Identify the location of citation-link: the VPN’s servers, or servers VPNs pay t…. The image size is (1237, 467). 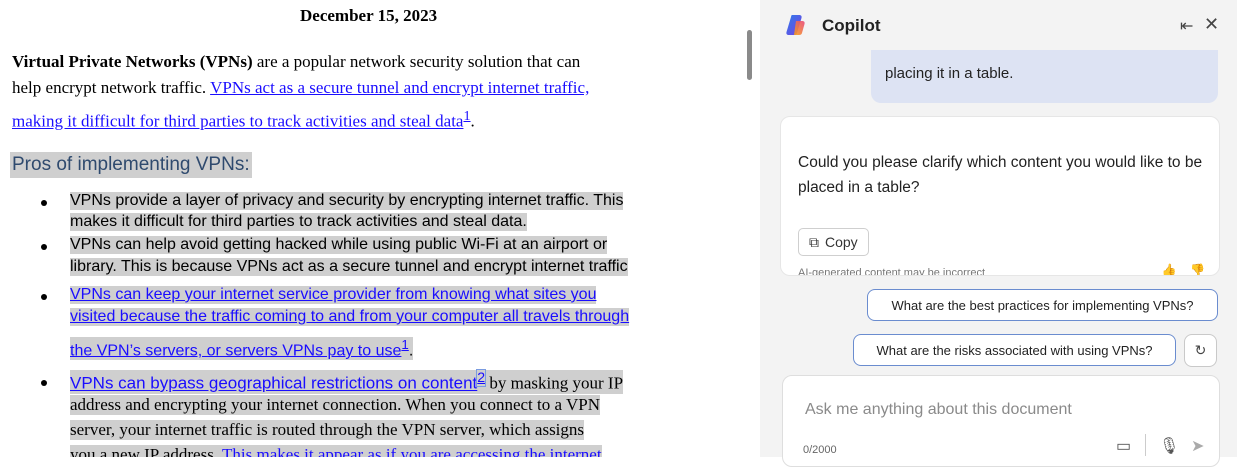
(235, 350).